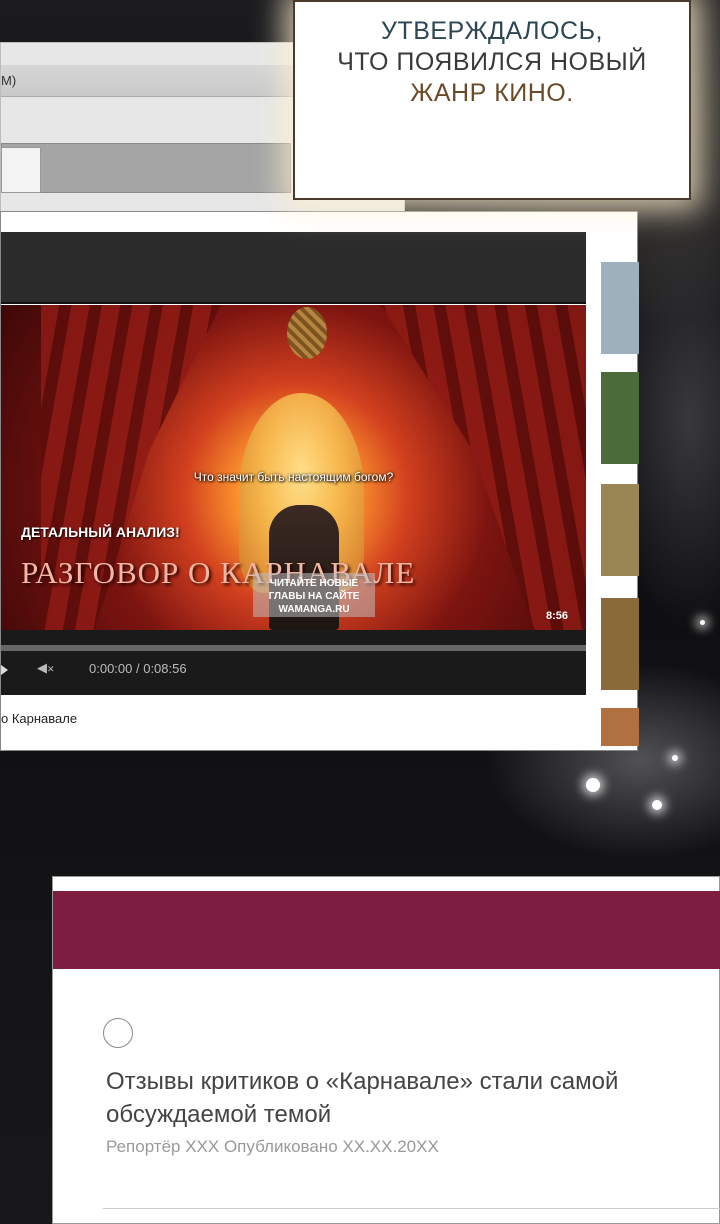  Describe the element at coordinates (492, 62) in the screenshot. I see `caption-line-2: ЧТО ПОЯВИЛСЯ НОВЫЙ` at that location.